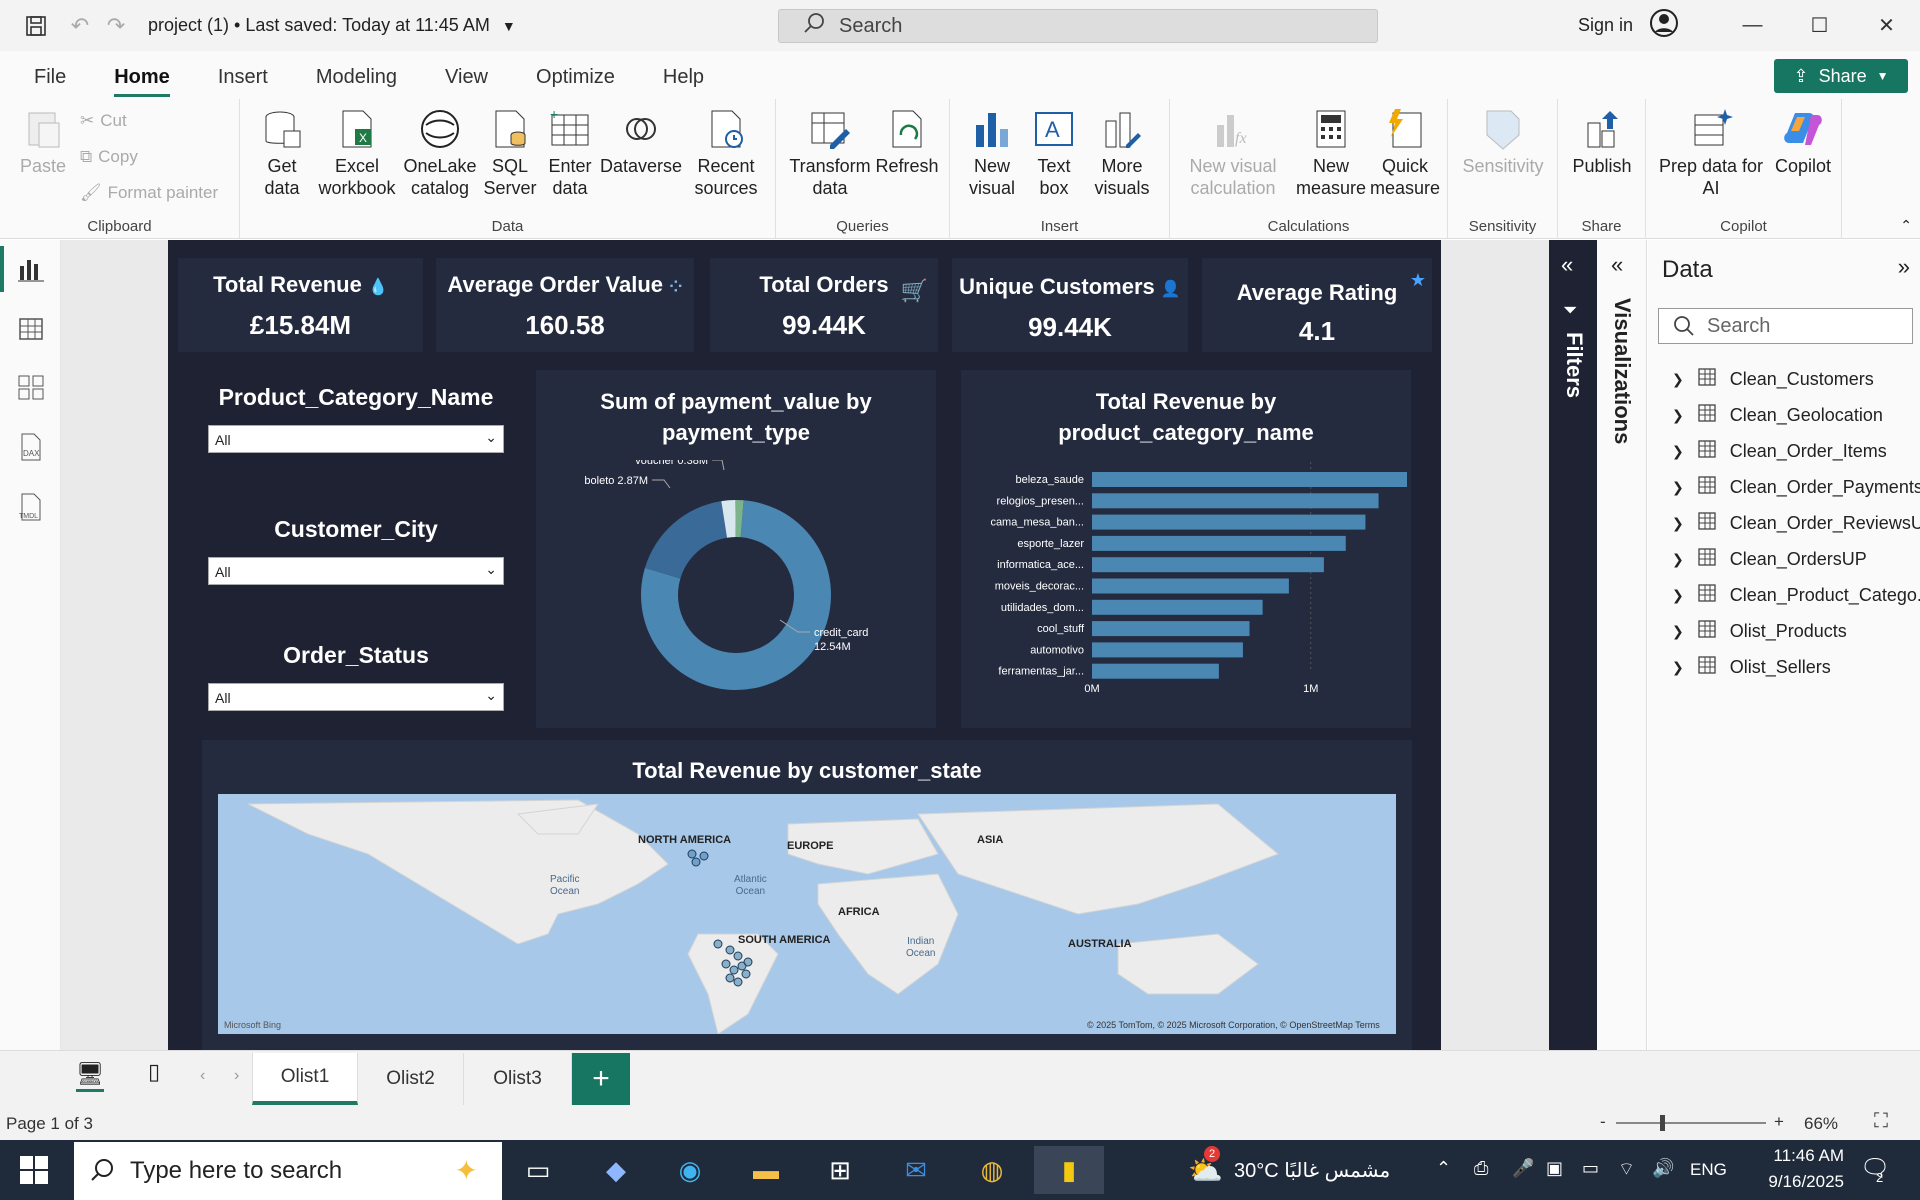 Image resolution: width=1920 pixels, height=1200 pixels. What do you see at coordinates (575, 82) in the screenshot?
I see `tab-optimize: Optimize` at bounding box center [575, 82].